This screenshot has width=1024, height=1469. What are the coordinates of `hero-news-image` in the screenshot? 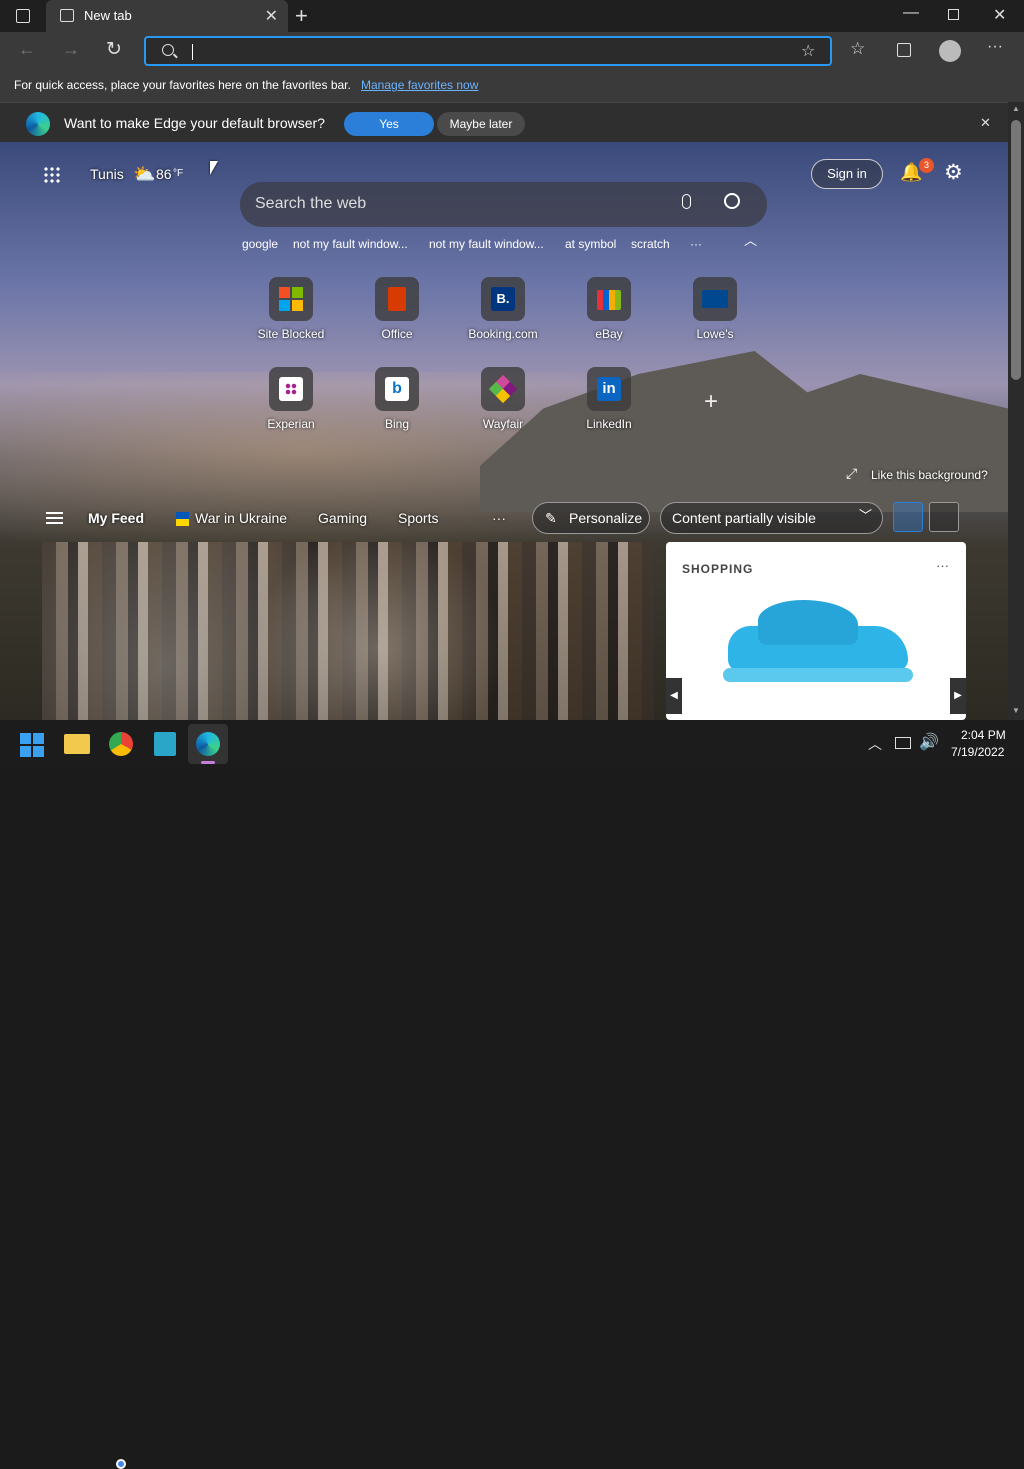 It's located at (348, 631).